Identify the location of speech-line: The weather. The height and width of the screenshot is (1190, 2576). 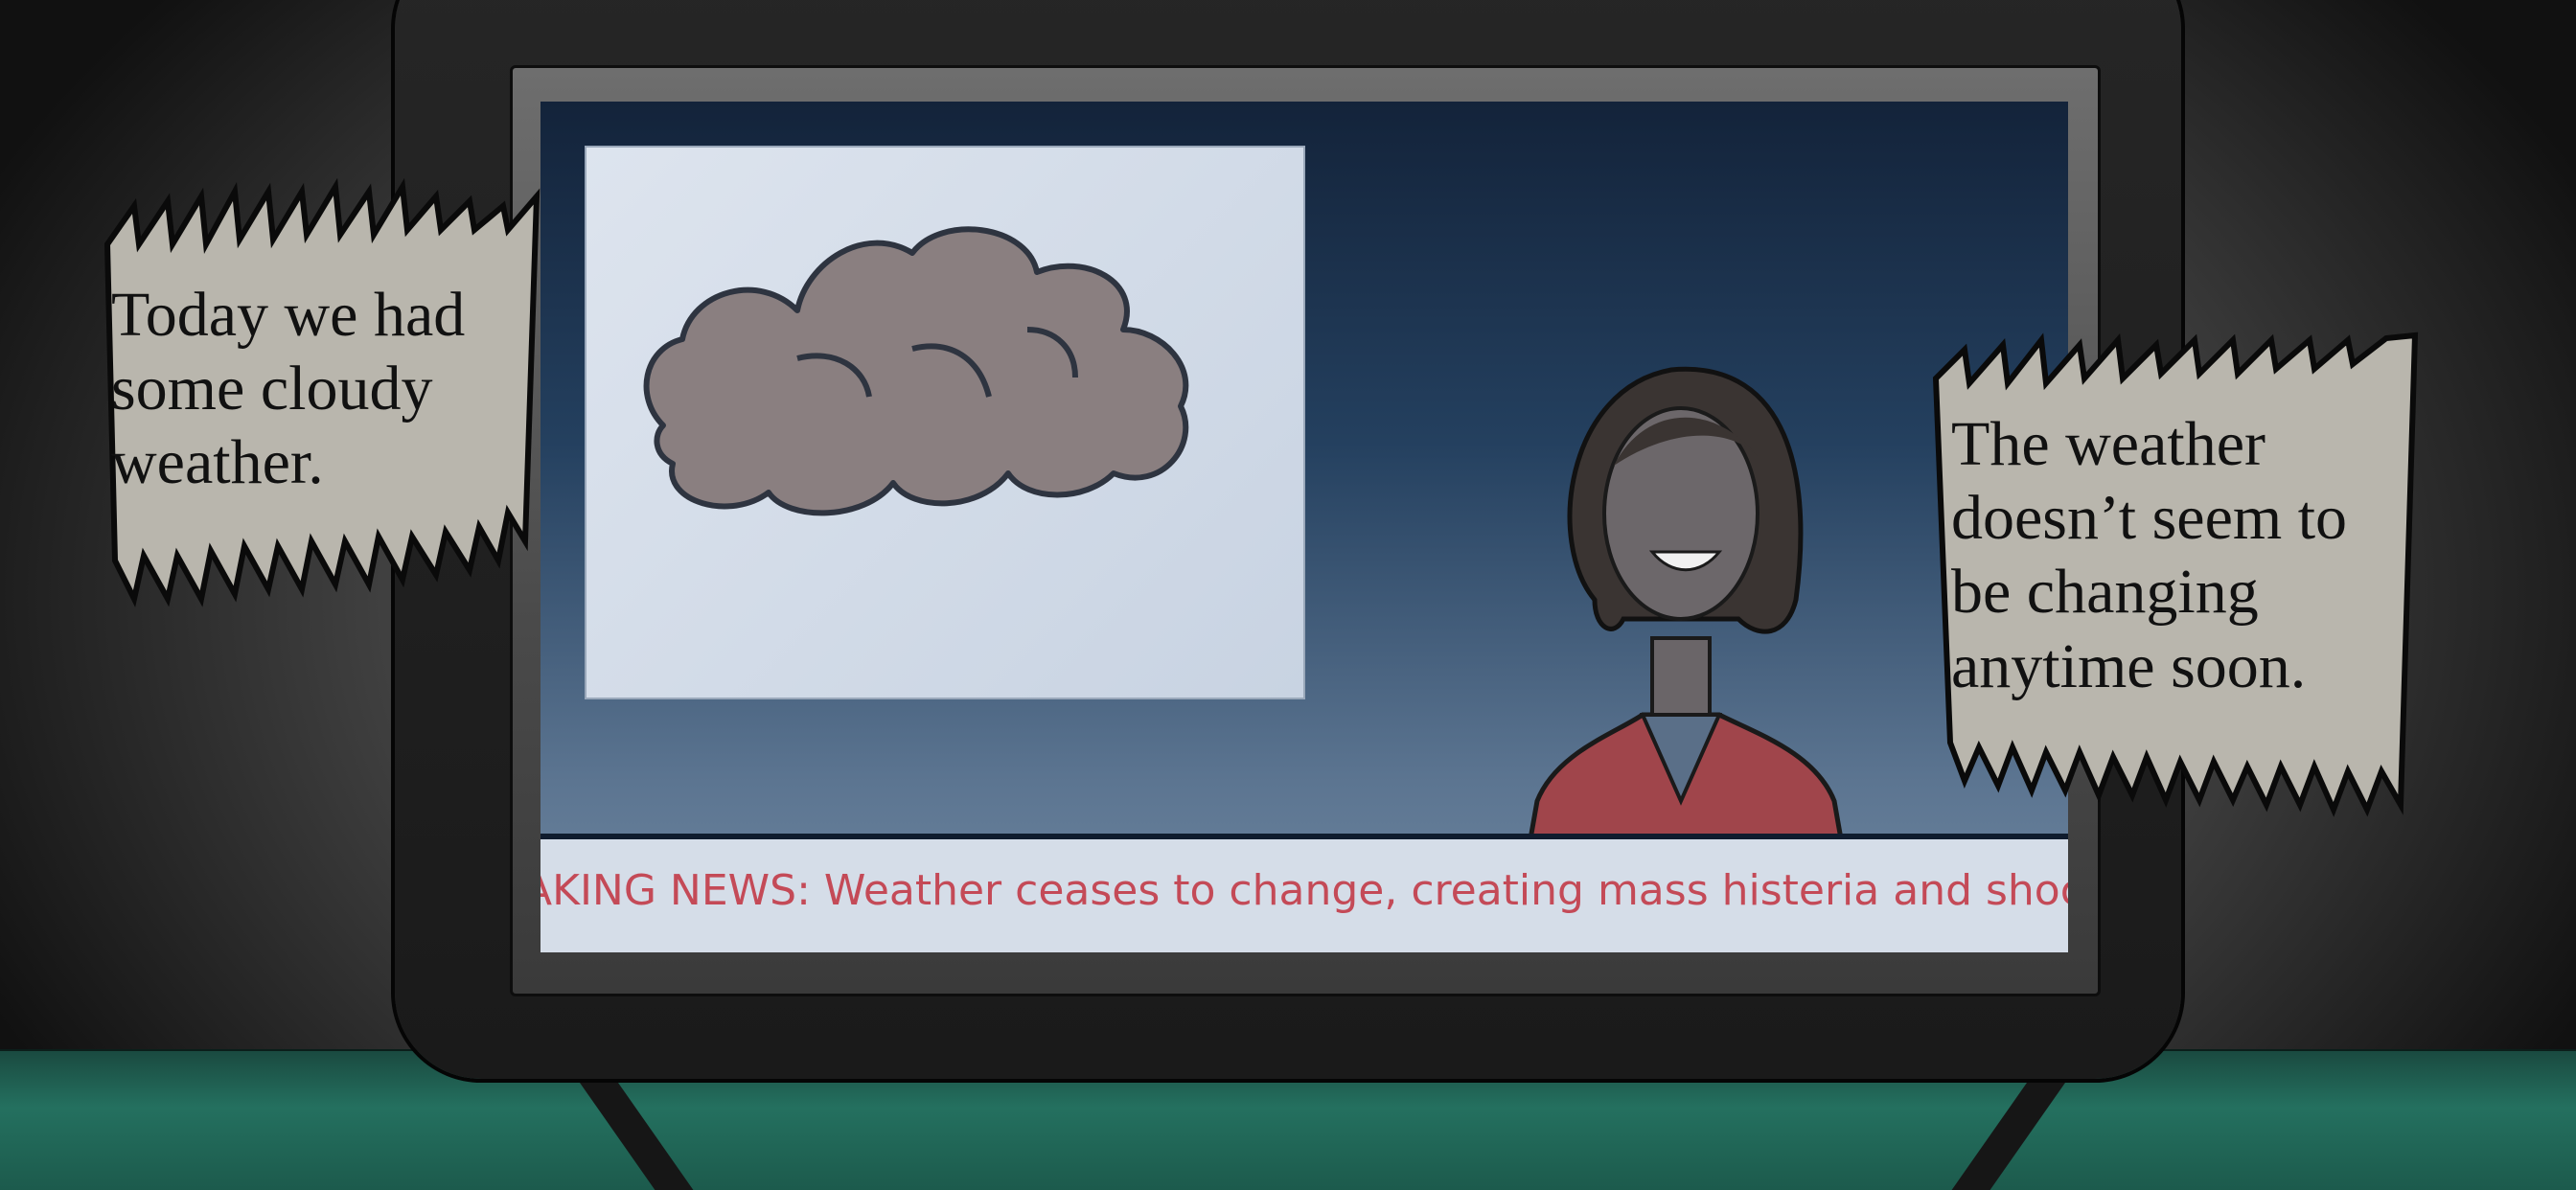
(2108, 444).